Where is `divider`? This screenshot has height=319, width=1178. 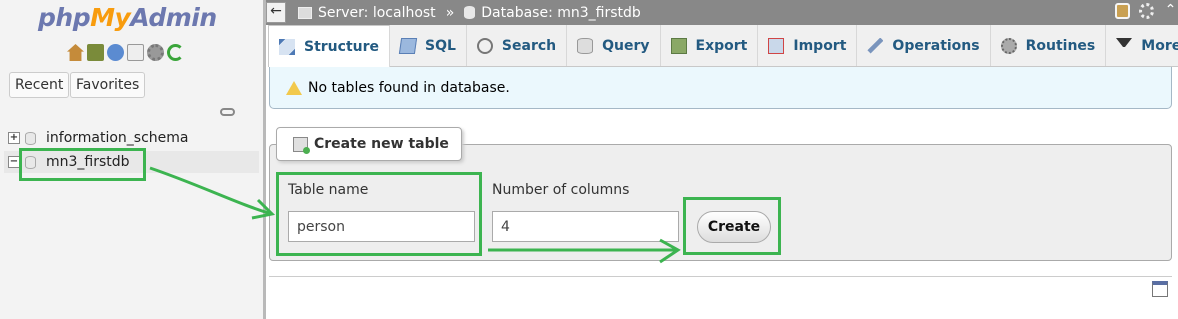 divider is located at coordinates (720, 276).